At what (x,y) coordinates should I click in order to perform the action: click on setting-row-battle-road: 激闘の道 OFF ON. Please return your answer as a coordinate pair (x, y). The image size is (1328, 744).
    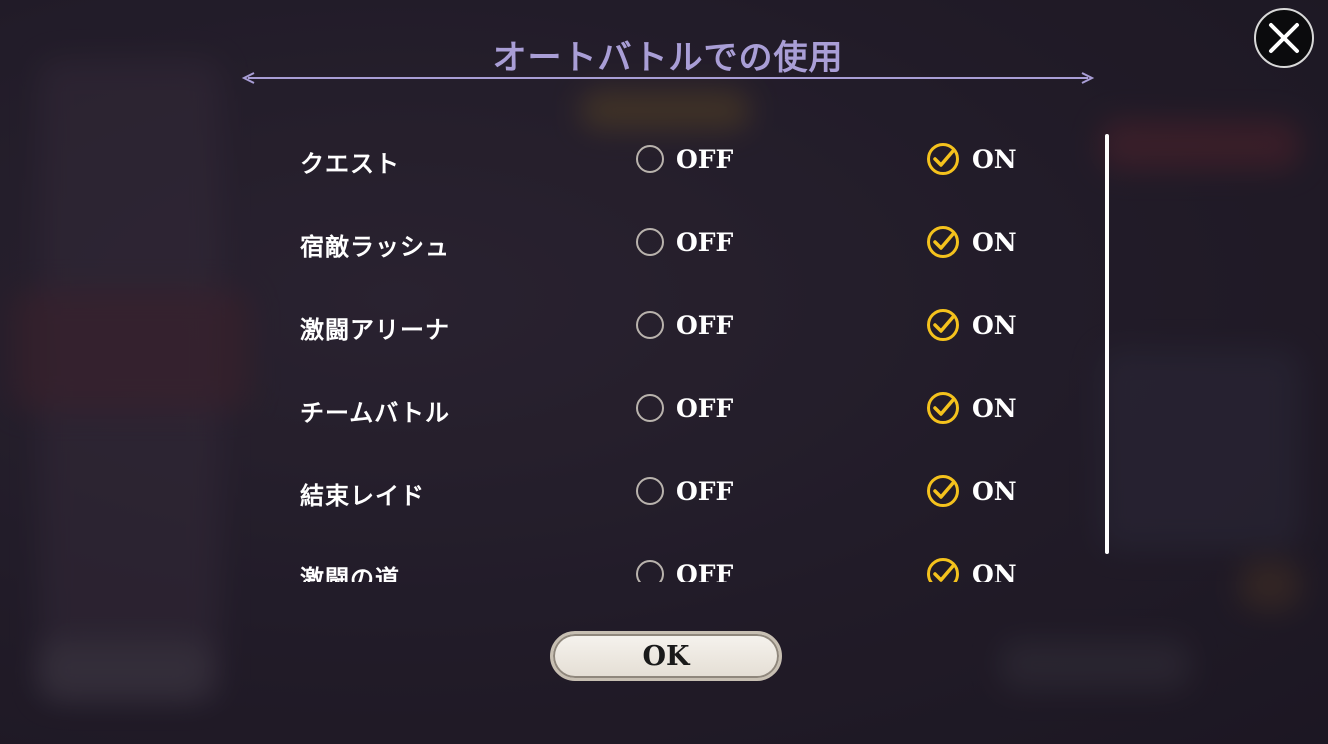
    Looking at the image, I should click on (670, 565).